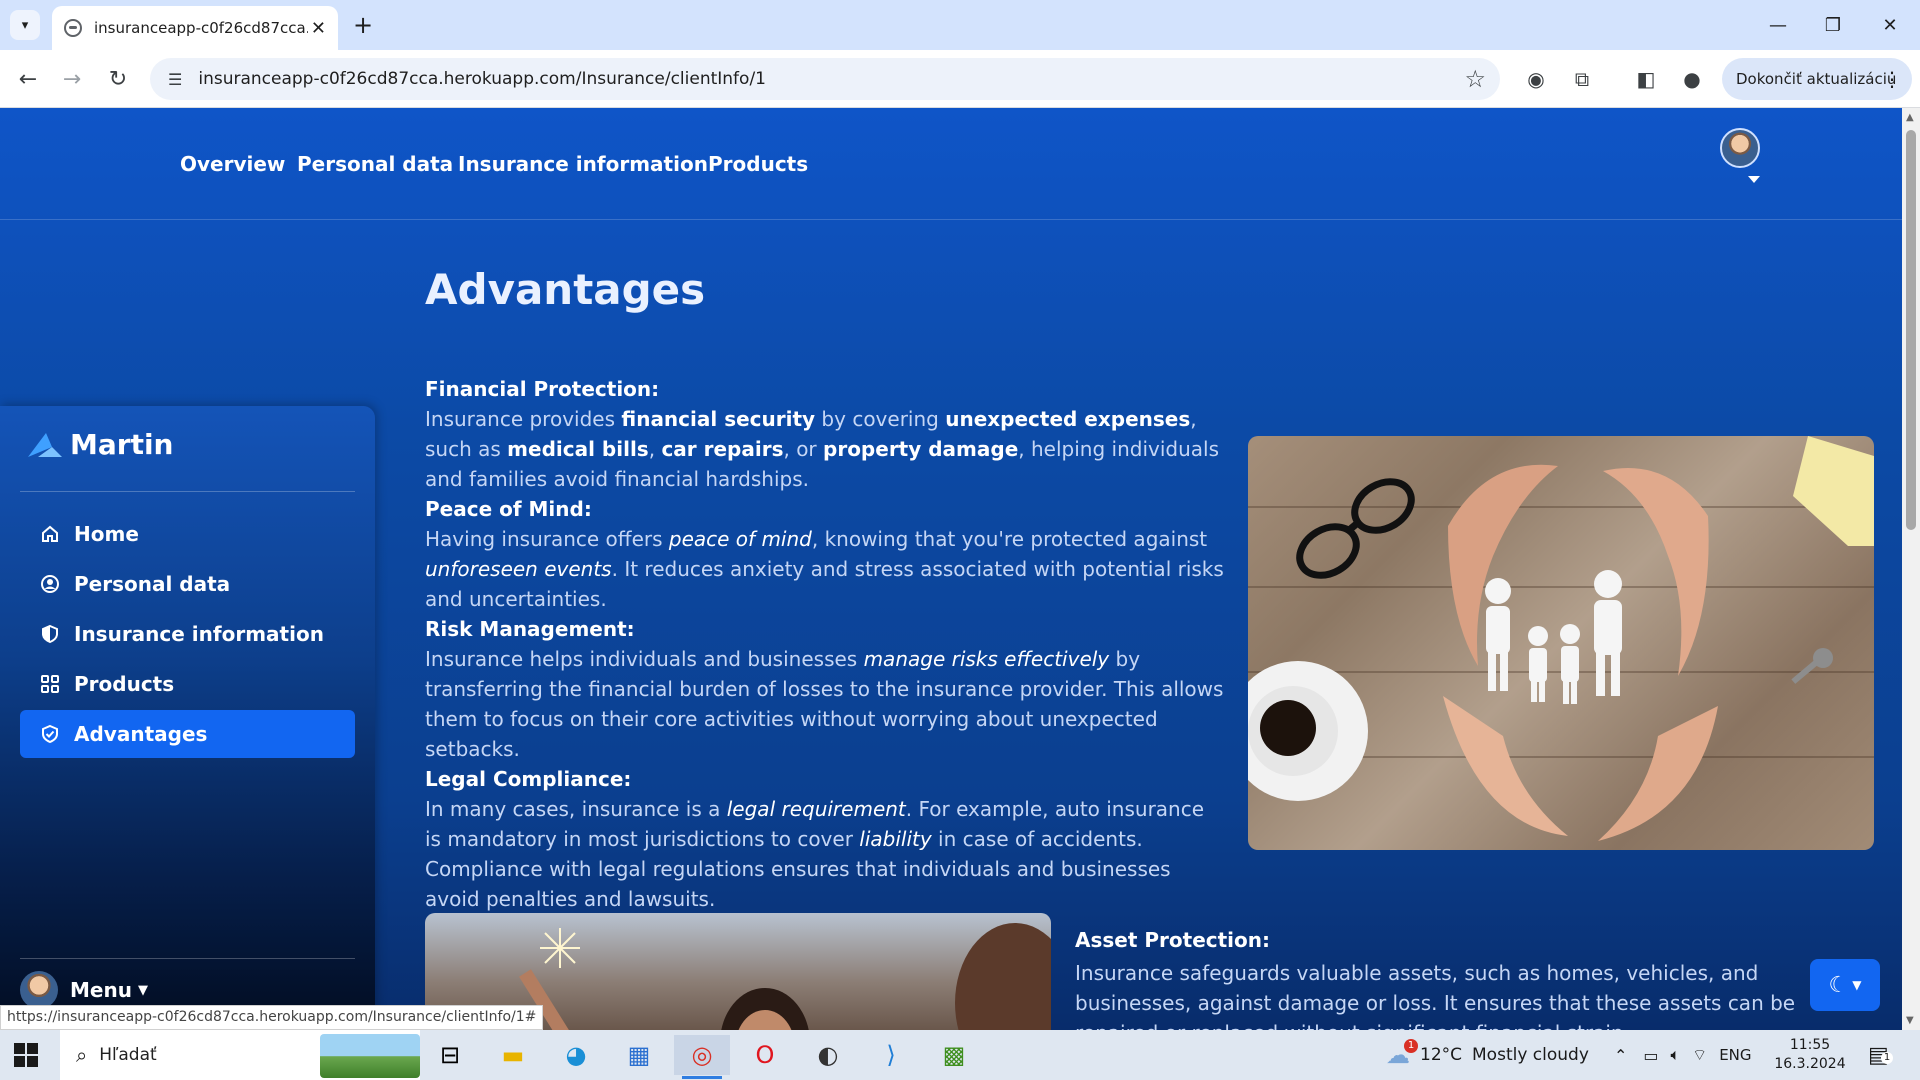 The image size is (1920, 1080). I want to click on sidebar-divider, so click(187, 958).